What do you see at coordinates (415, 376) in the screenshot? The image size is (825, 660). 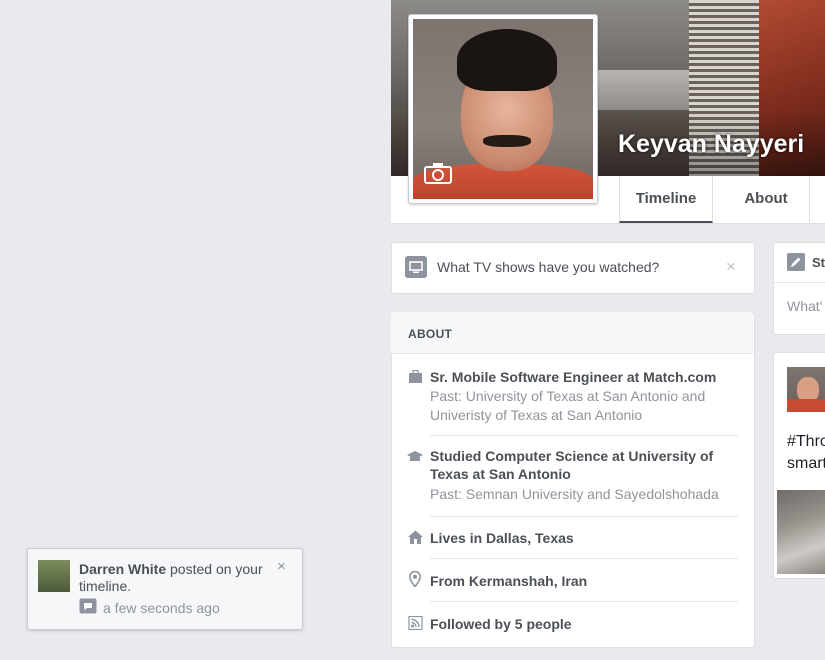 I see `briefcase-icon` at bounding box center [415, 376].